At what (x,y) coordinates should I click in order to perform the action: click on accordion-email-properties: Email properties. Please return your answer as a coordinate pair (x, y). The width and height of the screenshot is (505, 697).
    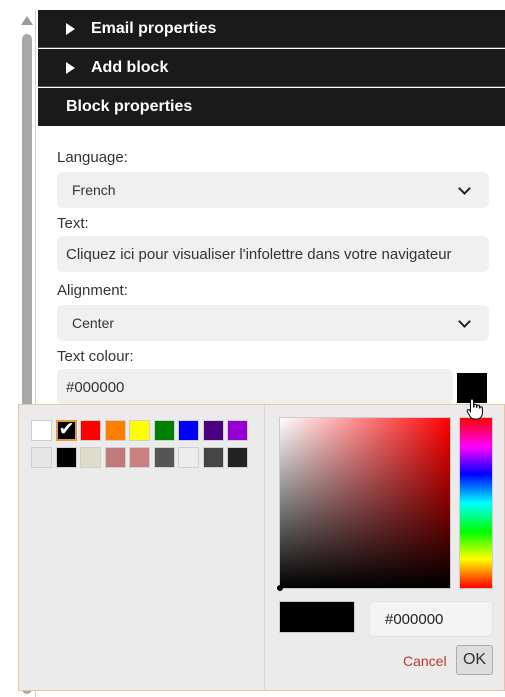
    Looking at the image, I should click on (271, 29).